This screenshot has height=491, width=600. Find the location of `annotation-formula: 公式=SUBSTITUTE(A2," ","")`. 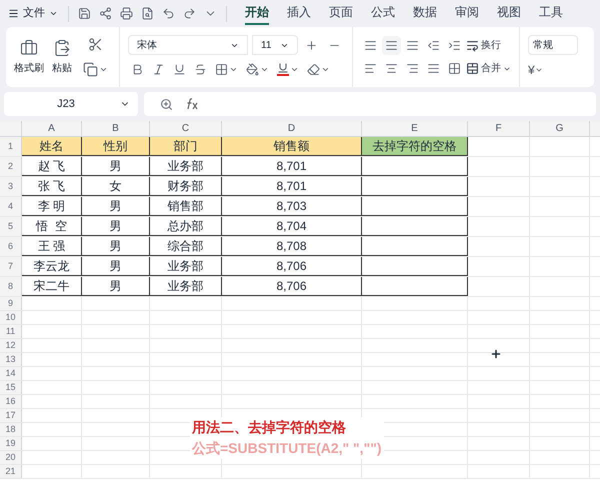

annotation-formula: 公式=SUBSTITUTE(A2," ","") is located at coordinates (287, 448).